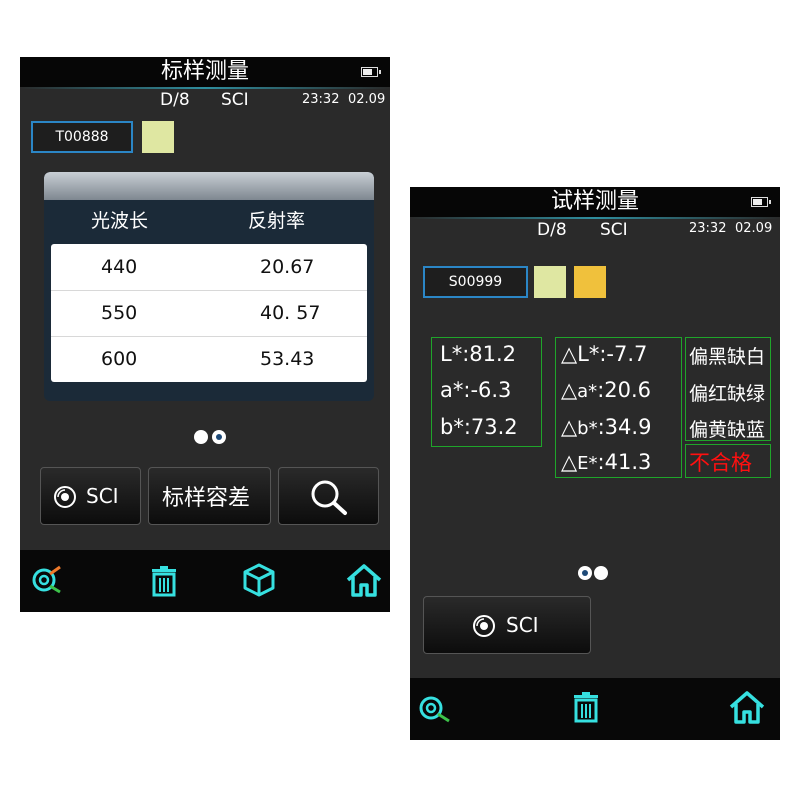  Describe the element at coordinates (119, 359) in the screenshot. I see `wavelength-cell: 600` at that location.